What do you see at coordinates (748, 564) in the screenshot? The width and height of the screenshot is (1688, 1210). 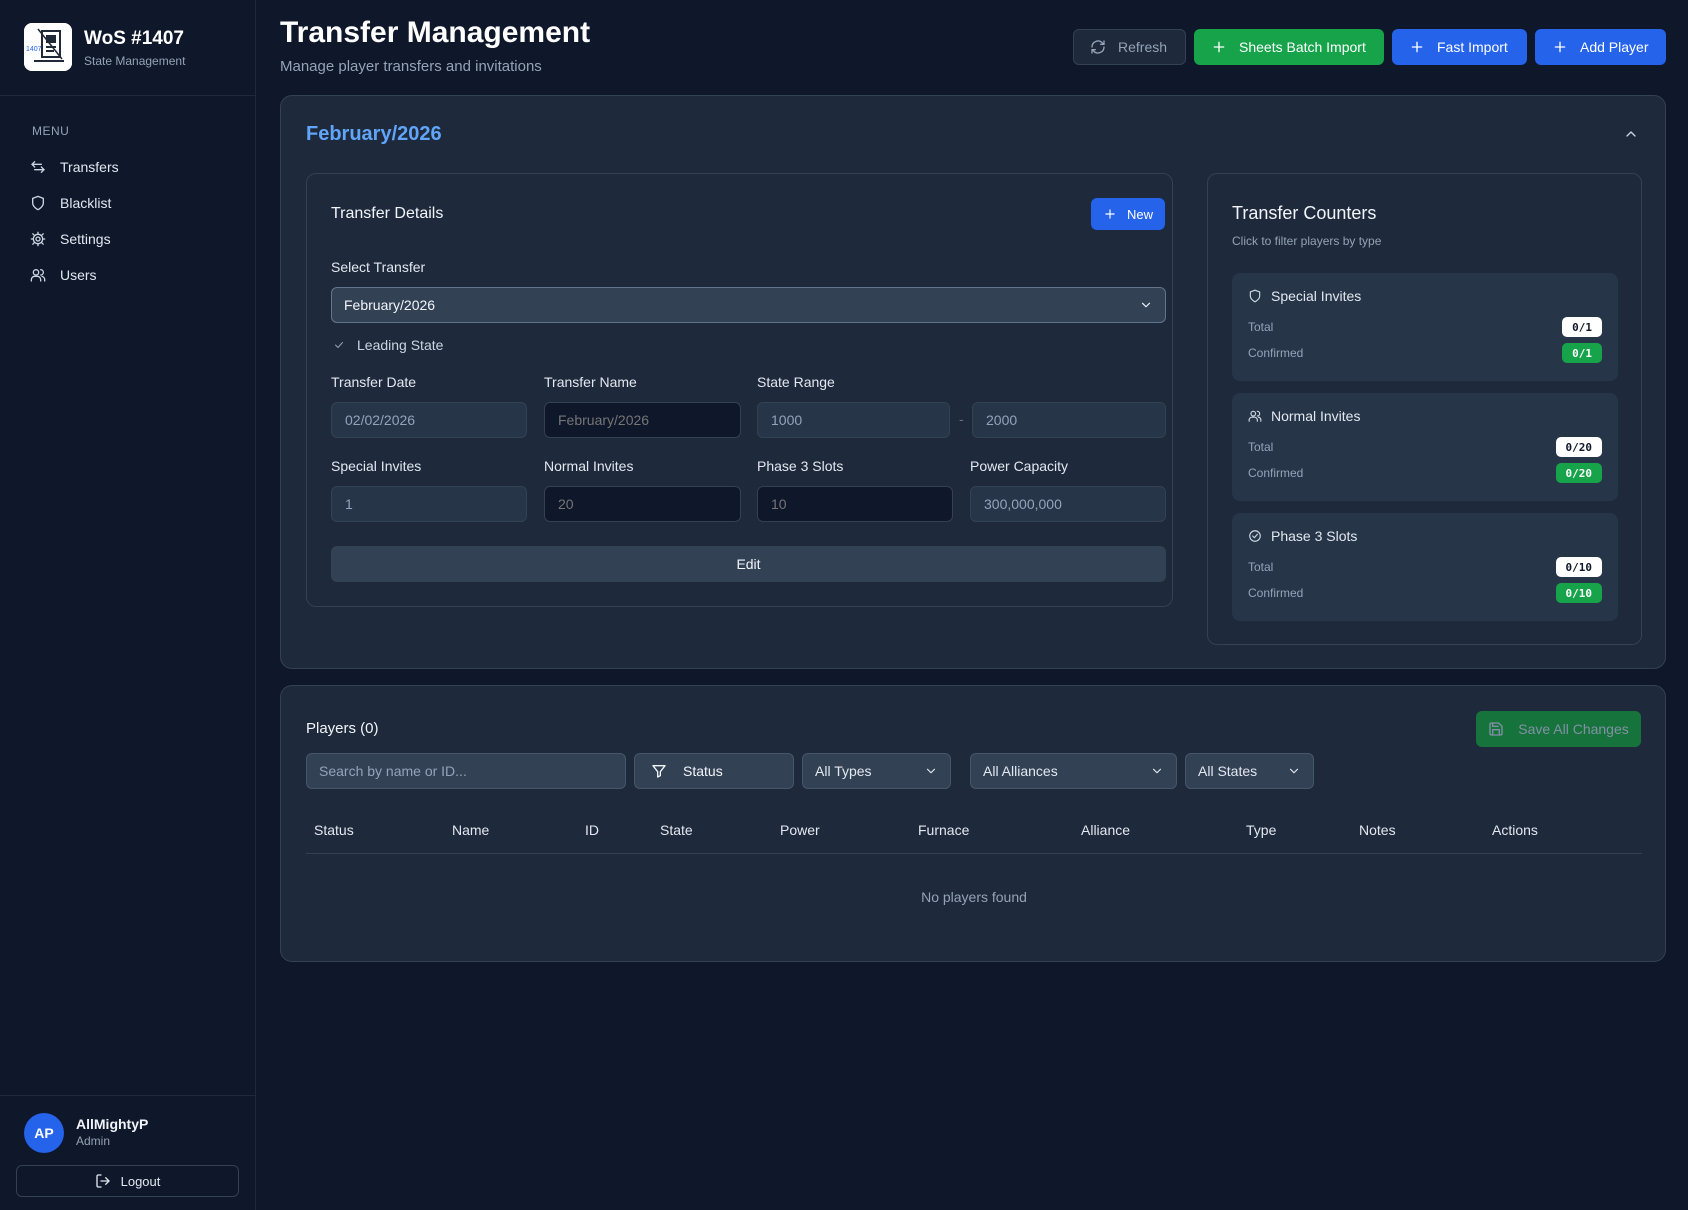 I see `edit-button: Edit` at bounding box center [748, 564].